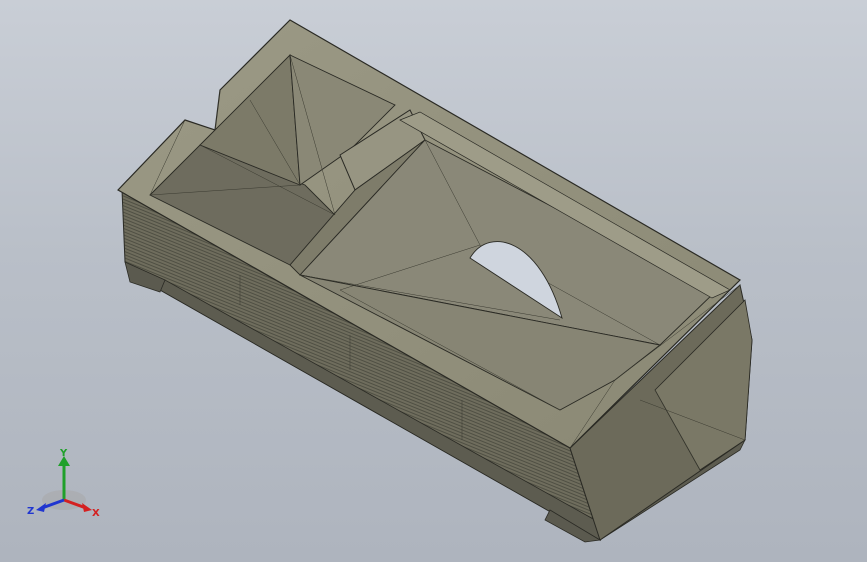  What do you see at coordinates (41, 507) in the screenshot?
I see `z-arrow-head-icon` at bounding box center [41, 507].